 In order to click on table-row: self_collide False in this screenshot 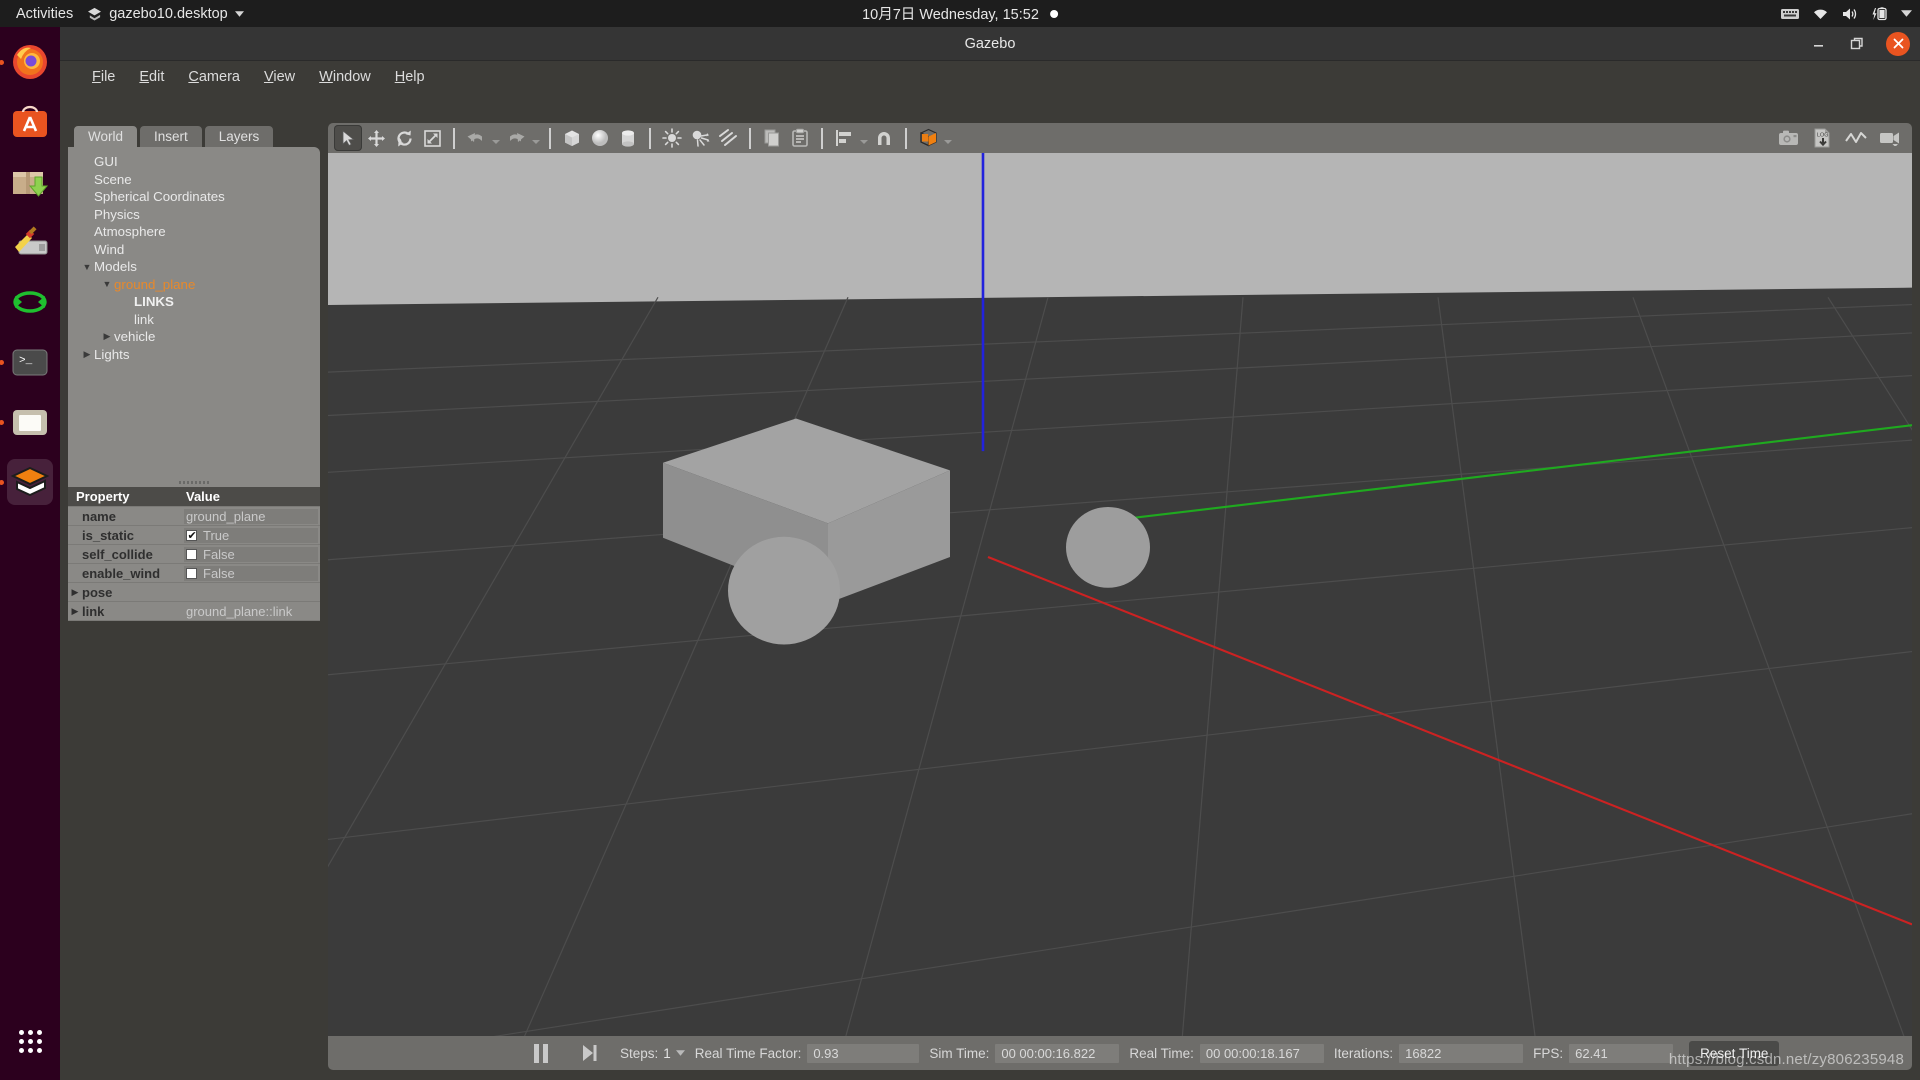, I will do `click(194, 554)`.